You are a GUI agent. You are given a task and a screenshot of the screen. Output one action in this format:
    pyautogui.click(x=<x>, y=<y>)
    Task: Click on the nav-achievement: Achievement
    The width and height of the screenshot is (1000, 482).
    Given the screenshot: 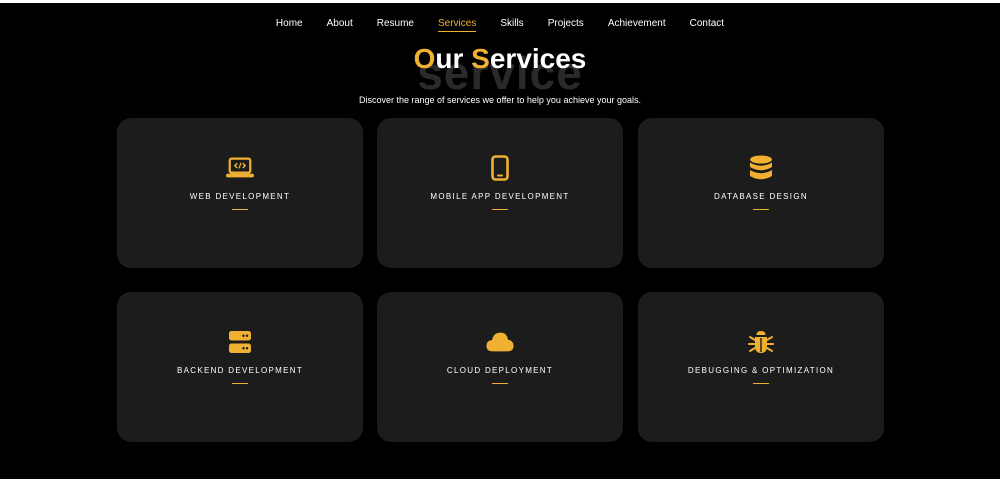 What is the action you would take?
    pyautogui.click(x=637, y=24)
    